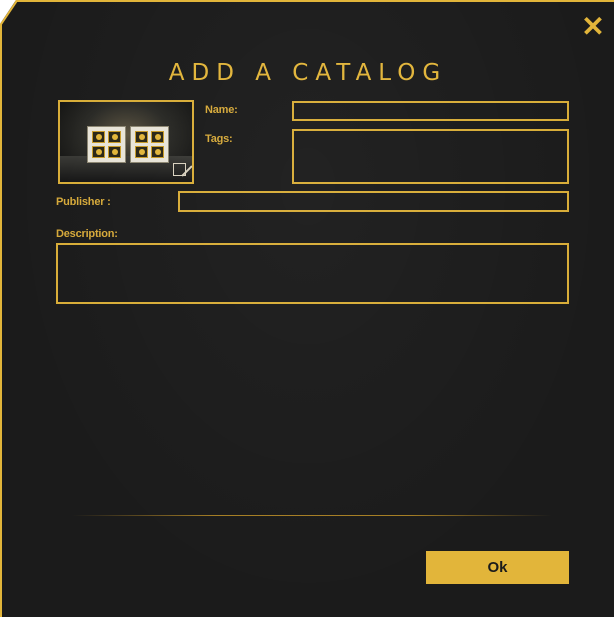 This screenshot has width=614, height=617. I want to click on close-icon: ✕, so click(593, 27).